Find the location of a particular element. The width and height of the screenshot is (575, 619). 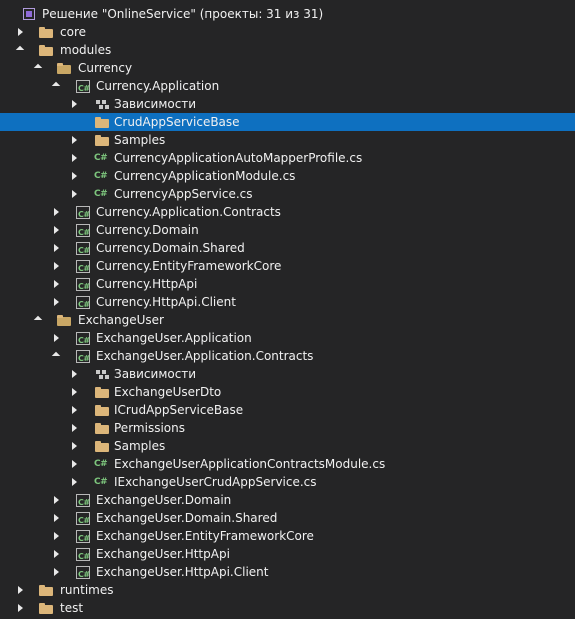

file-applicationmodule: C# CurrencyApplicationModule.cs is located at coordinates (287, 176).